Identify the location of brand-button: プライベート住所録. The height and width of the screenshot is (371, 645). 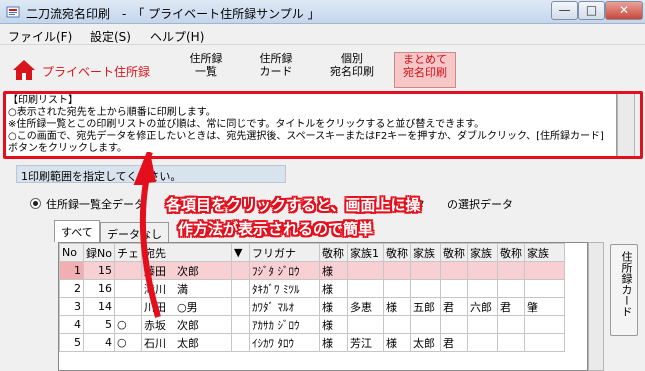
(87, 70).